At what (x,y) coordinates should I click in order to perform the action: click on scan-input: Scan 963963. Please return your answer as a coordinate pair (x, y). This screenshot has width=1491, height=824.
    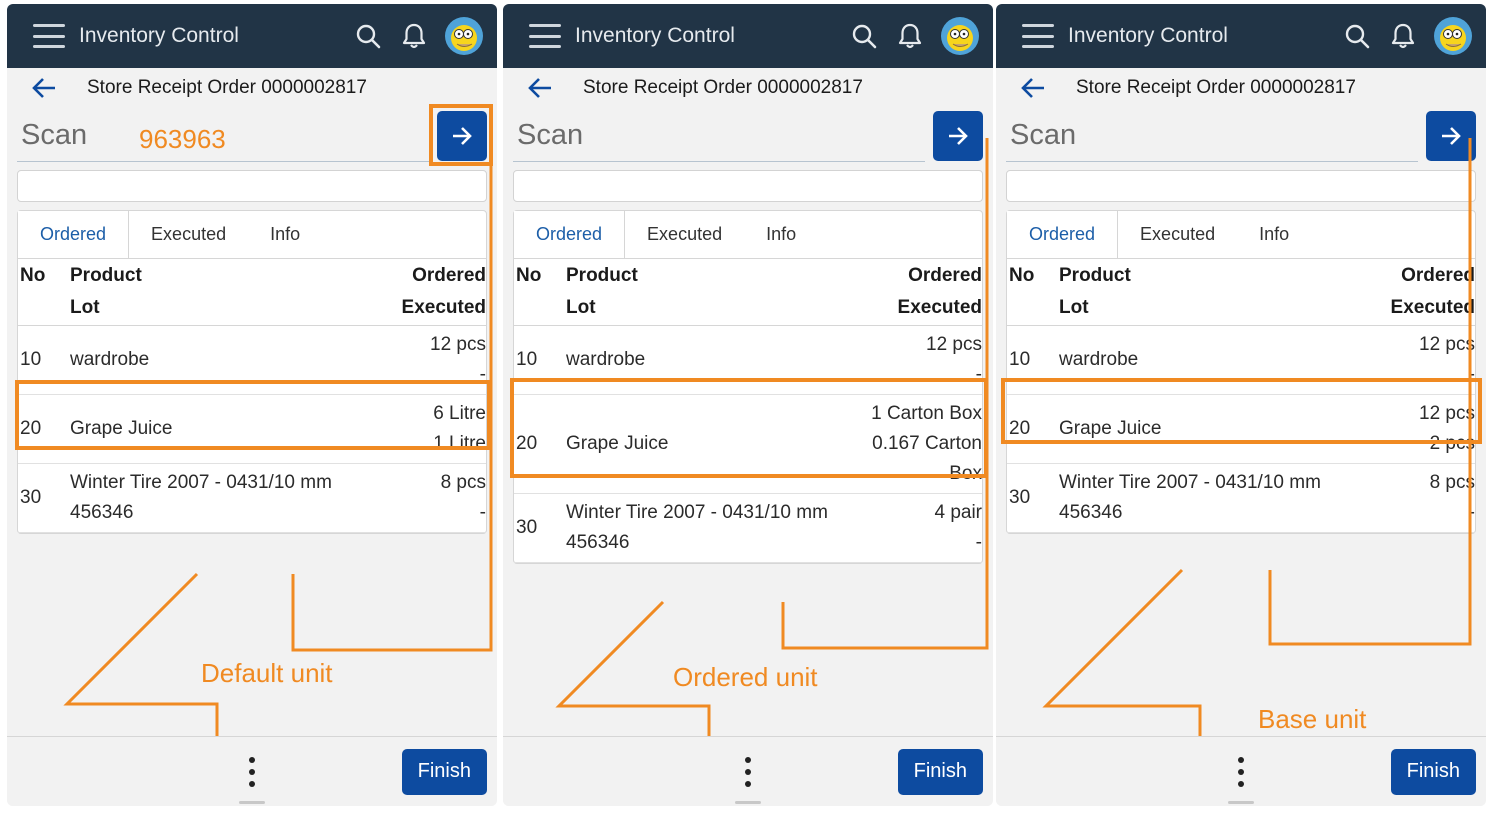
    Looking at the image, I should click on (223, 136).